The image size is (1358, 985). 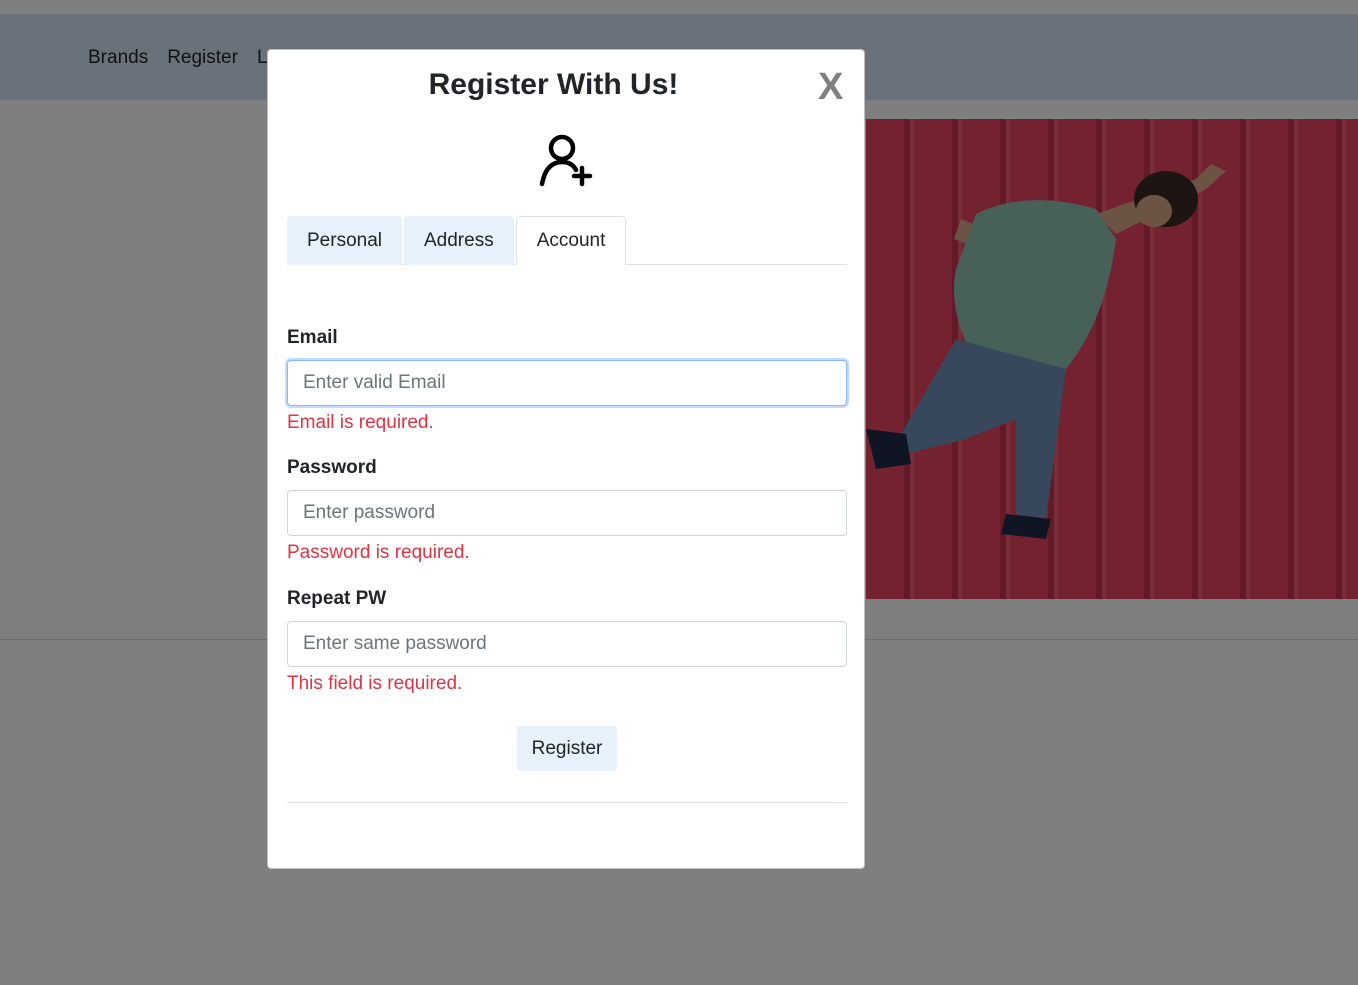 I want to click on email-error: Email is required., so click(x=360, y=422).